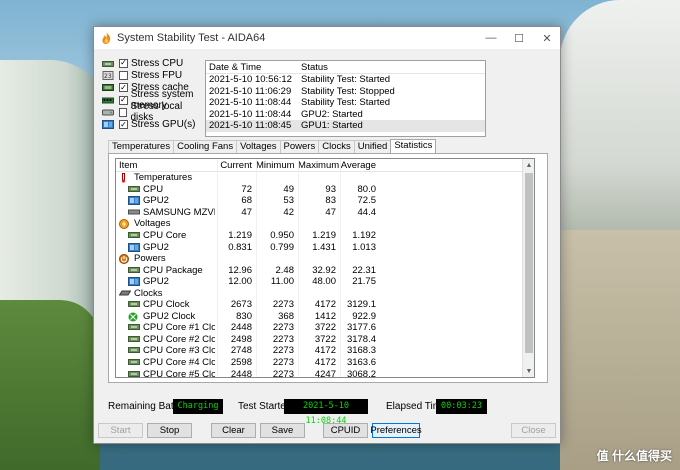 The image size is (680, 470). Describe the element at coordinates (325, 282) in the screenshot. I see `statistics-row: GPU2 12.00 11.00 48.00 21.75` at that location.